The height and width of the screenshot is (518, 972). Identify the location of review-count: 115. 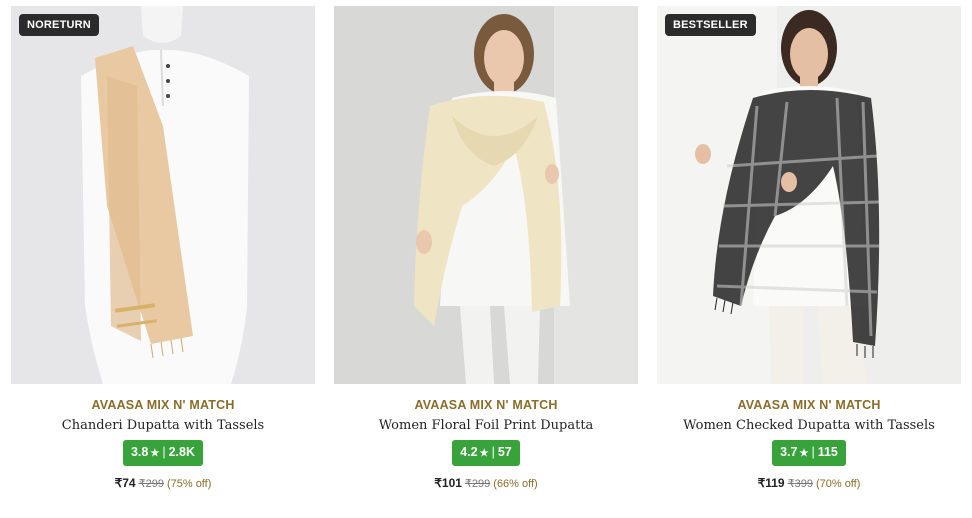
(827, 452).